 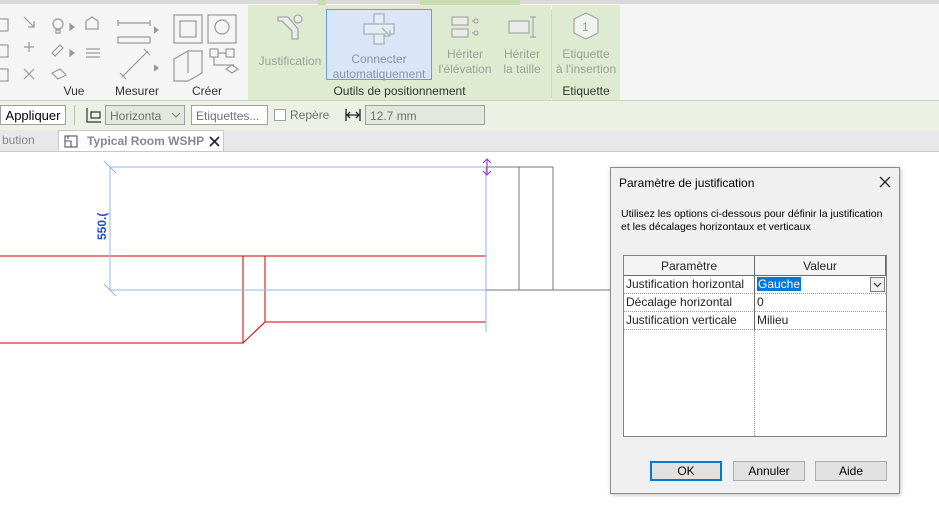 I want to click on panel-etiquette: 1 Etiquette à l'insertion Etiquette, so click(x=586, y=52).